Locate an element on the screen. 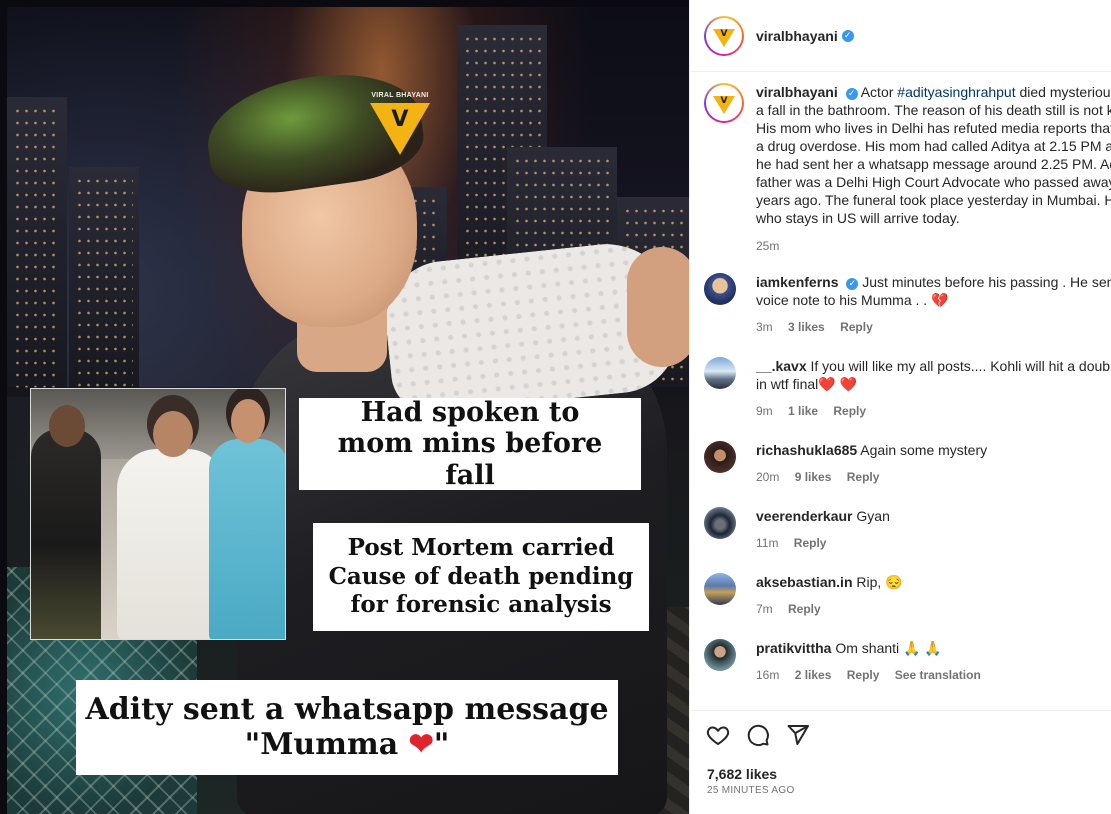  caption-box-text: Had spoken to mom mins before fall is located at coordinates (470, 444).